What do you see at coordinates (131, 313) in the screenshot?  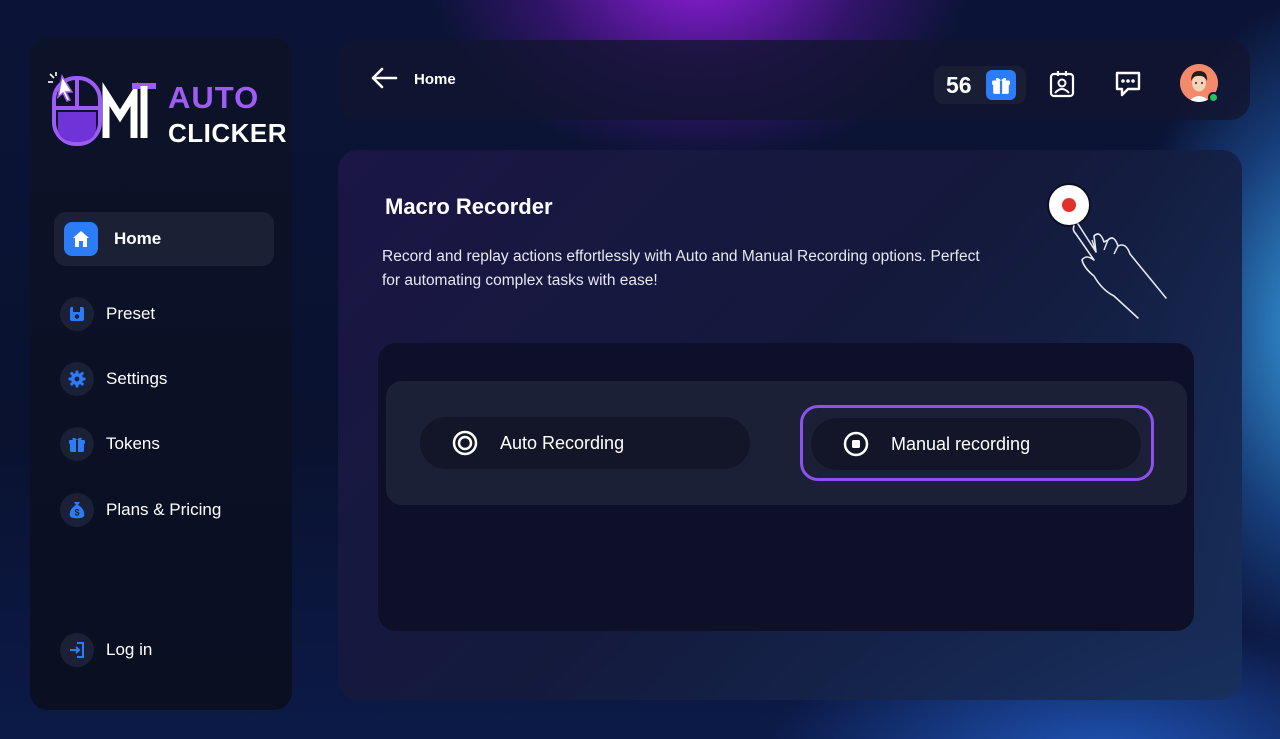 I see `sidebar-item-label: Preset` at bounding box center [131, 313].